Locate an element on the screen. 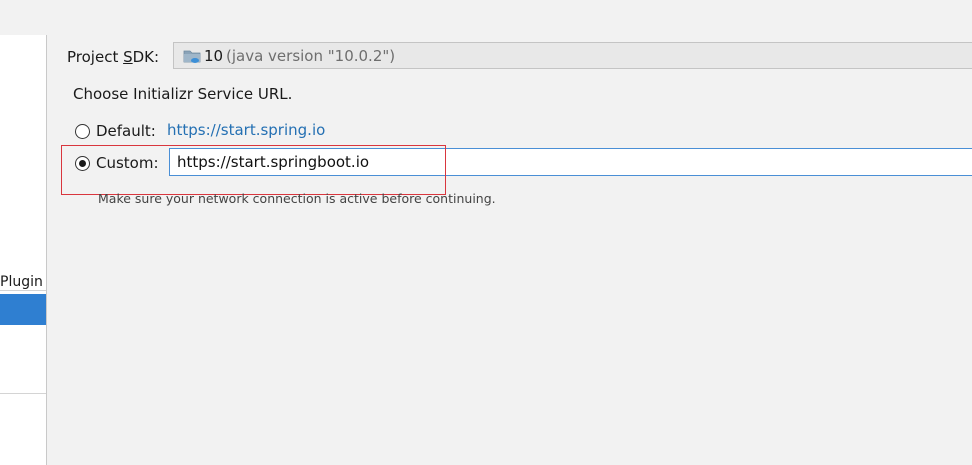 Image resolution: width=972 pixels, height=465 pixels. radio-selected-dot is located at coordinates (82, 163).